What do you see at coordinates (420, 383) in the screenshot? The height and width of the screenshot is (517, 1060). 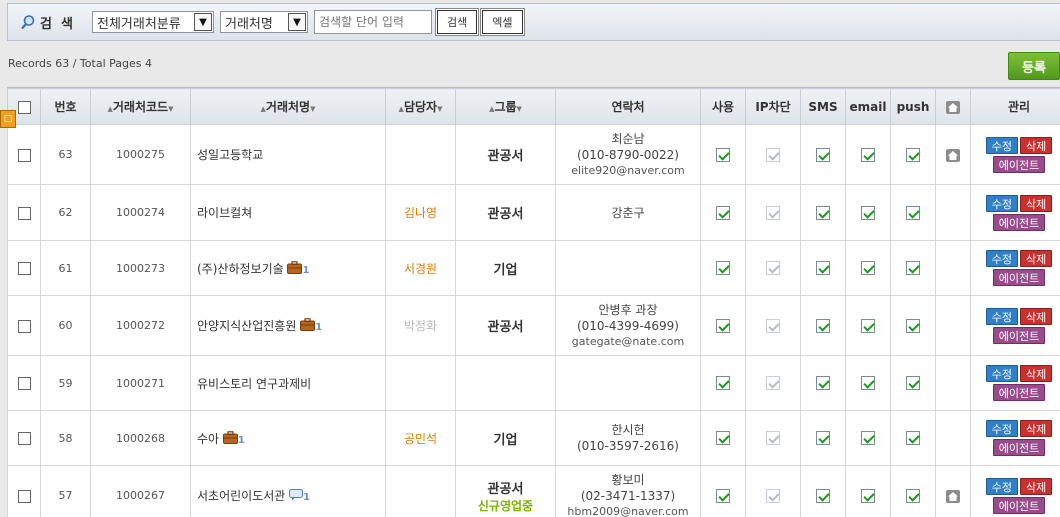 I see `row-manager` at bounding box center [420, 383].